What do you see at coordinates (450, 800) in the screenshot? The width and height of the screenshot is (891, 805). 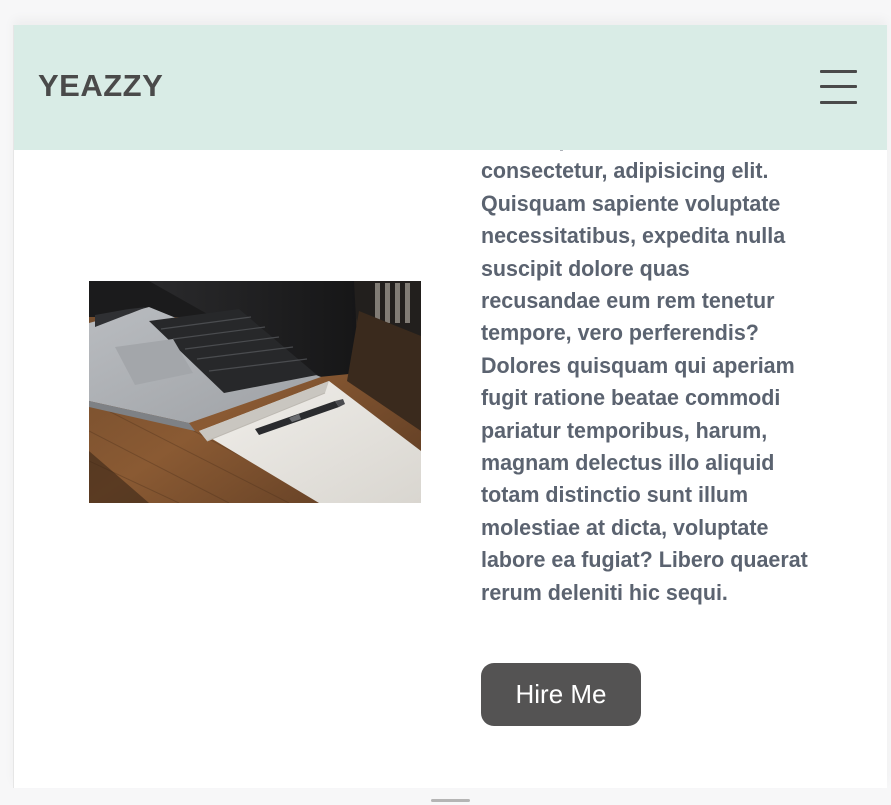 I see `scroll-handle` at bounding box center [450, 800].